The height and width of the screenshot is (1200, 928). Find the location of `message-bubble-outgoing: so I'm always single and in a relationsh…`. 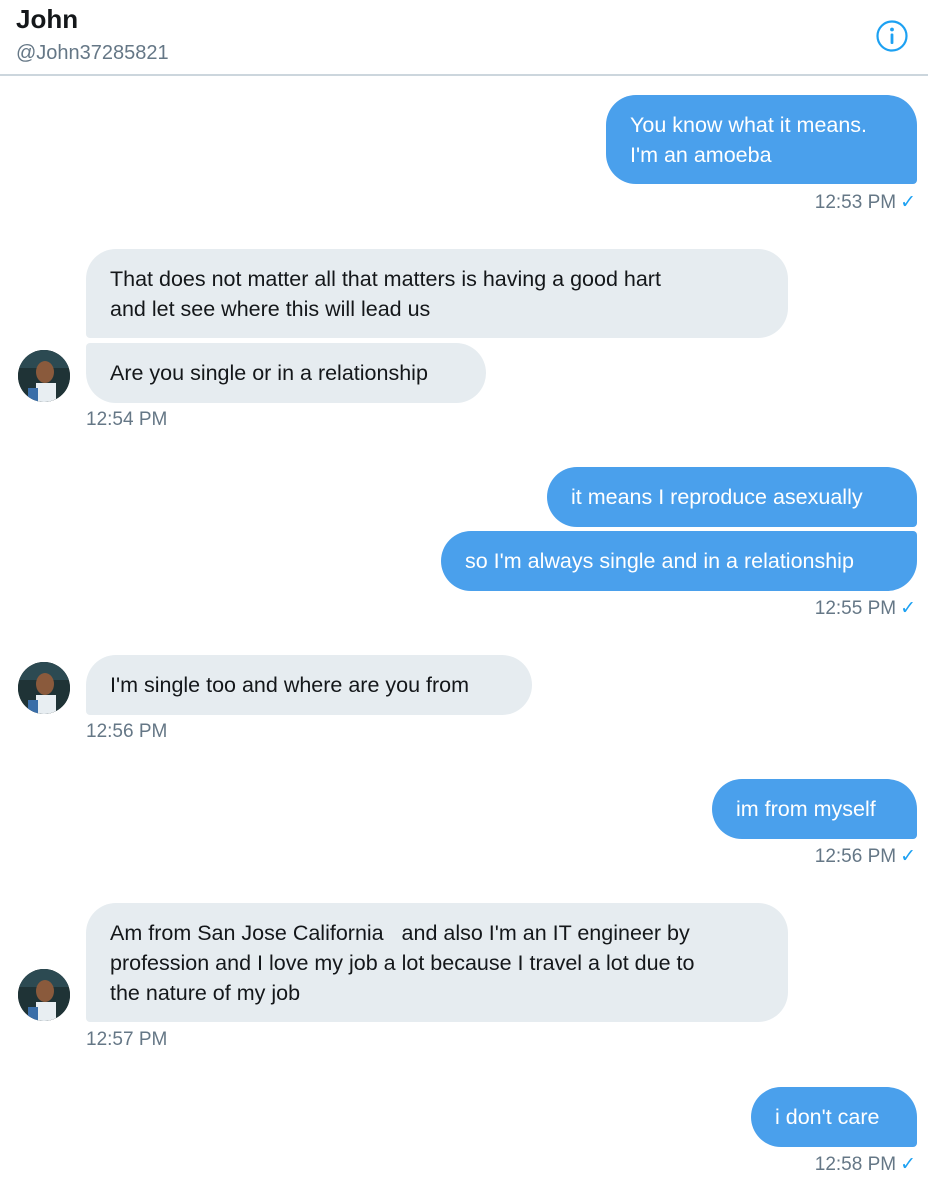

message-bubble-outgoing: so I'm always single and in a relationsh… is located at coordinates (679, 561).